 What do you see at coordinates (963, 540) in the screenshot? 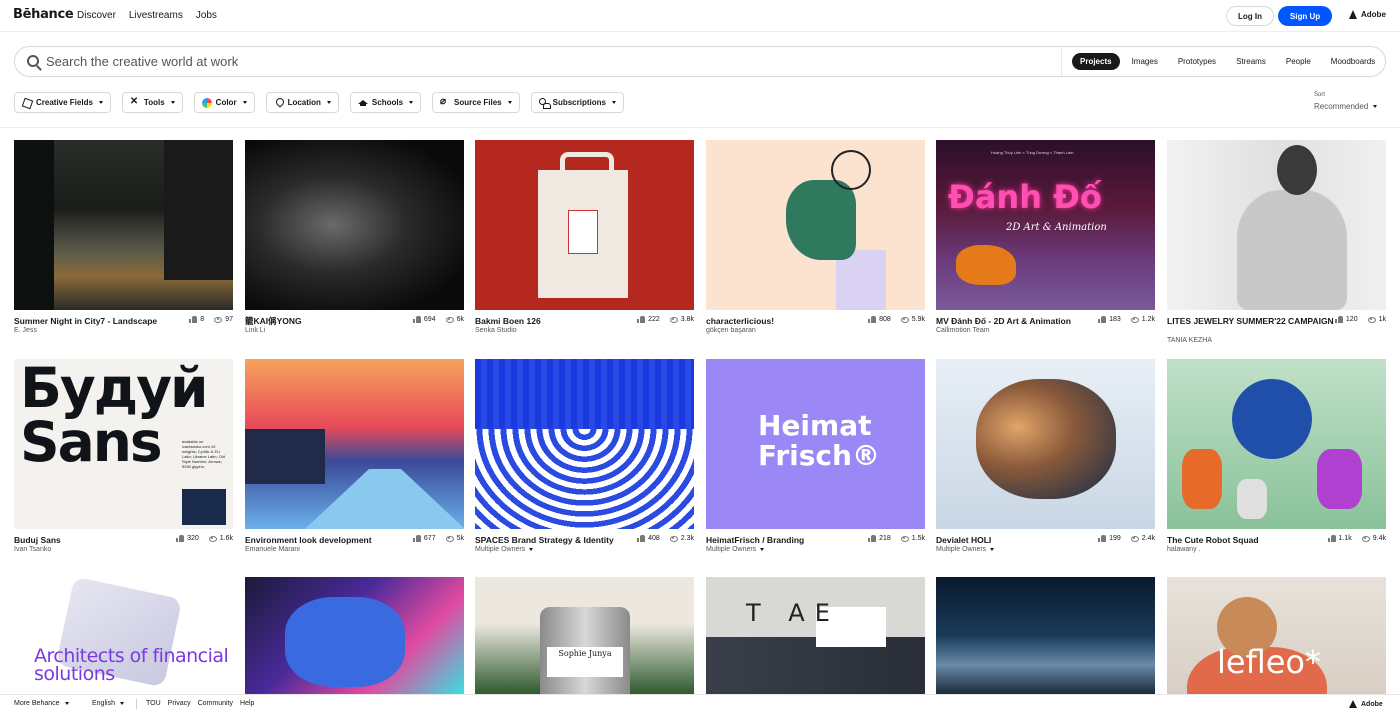
I see `project-title: Devialet HOLI` at bounding box center [963, 540].